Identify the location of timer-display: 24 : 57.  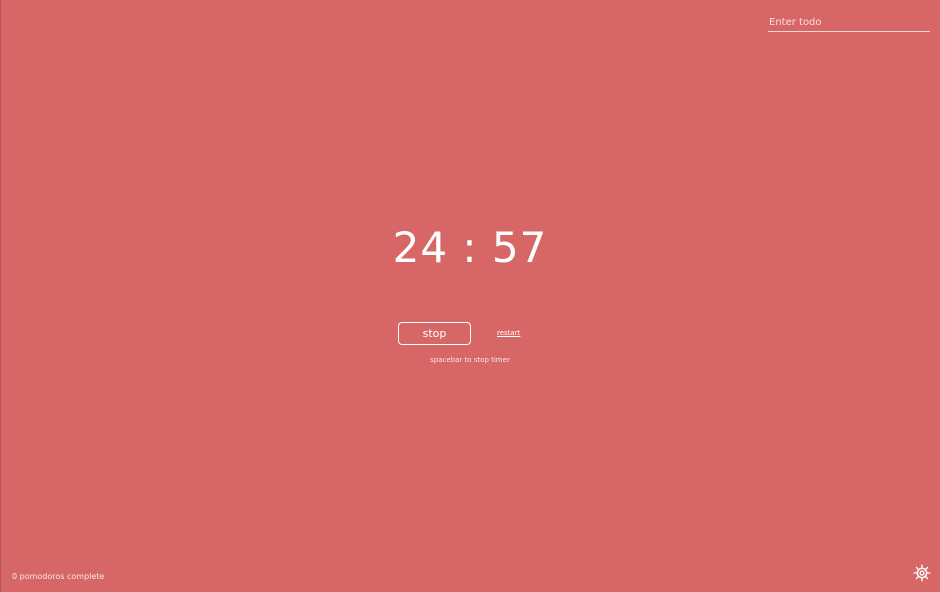
(470, 247).